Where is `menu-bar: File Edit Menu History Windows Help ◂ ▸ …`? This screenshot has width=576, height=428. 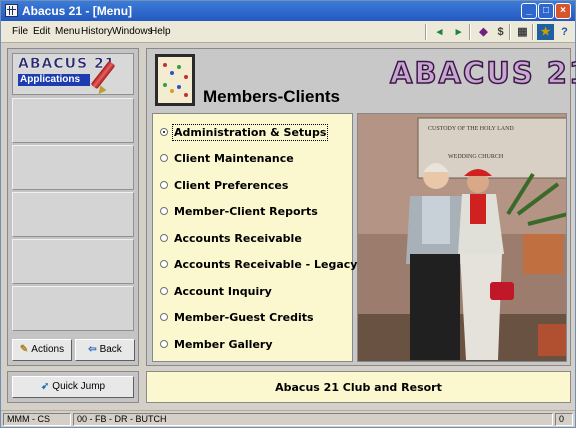 menu-bar: File Edit Menu History Windows Help ◂ ▸ … is located at coordinates (288, 32).